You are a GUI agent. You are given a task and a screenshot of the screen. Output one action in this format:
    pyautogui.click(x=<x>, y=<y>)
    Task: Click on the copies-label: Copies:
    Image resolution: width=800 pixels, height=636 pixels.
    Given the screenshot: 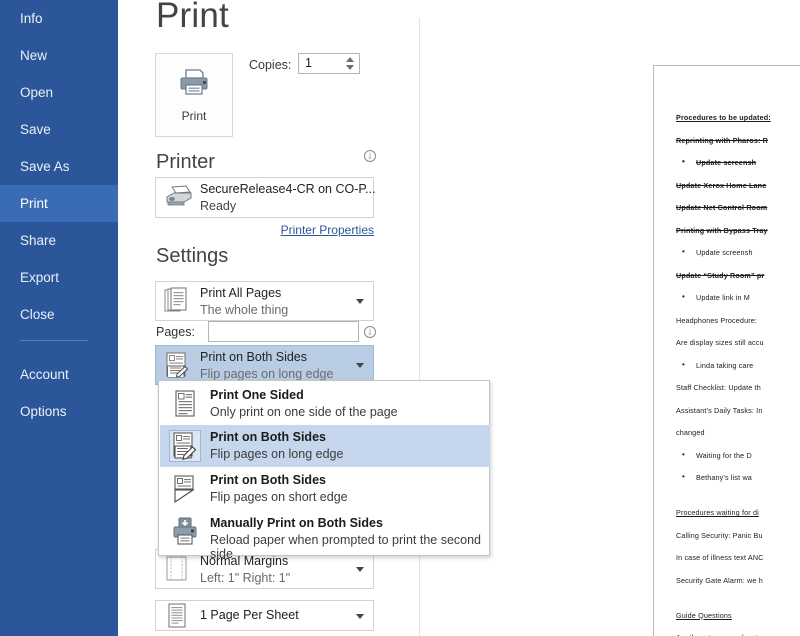 What is the action you would take?
    pyautogui.click(x=270, y=65)
    